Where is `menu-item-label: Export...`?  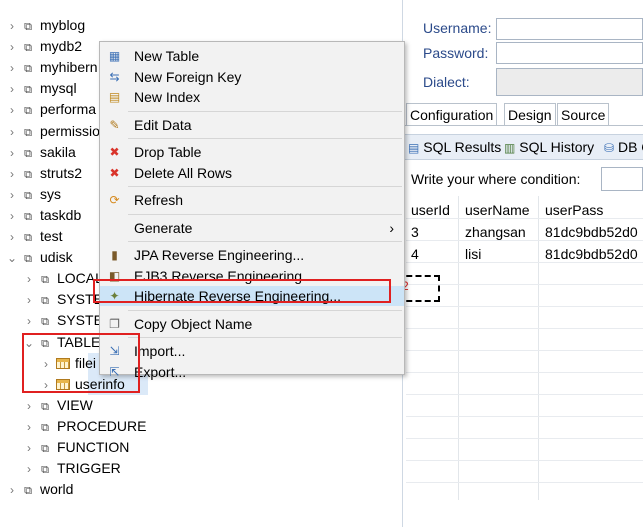 menu-item-label: Export... is located at coordinates (160, 371).